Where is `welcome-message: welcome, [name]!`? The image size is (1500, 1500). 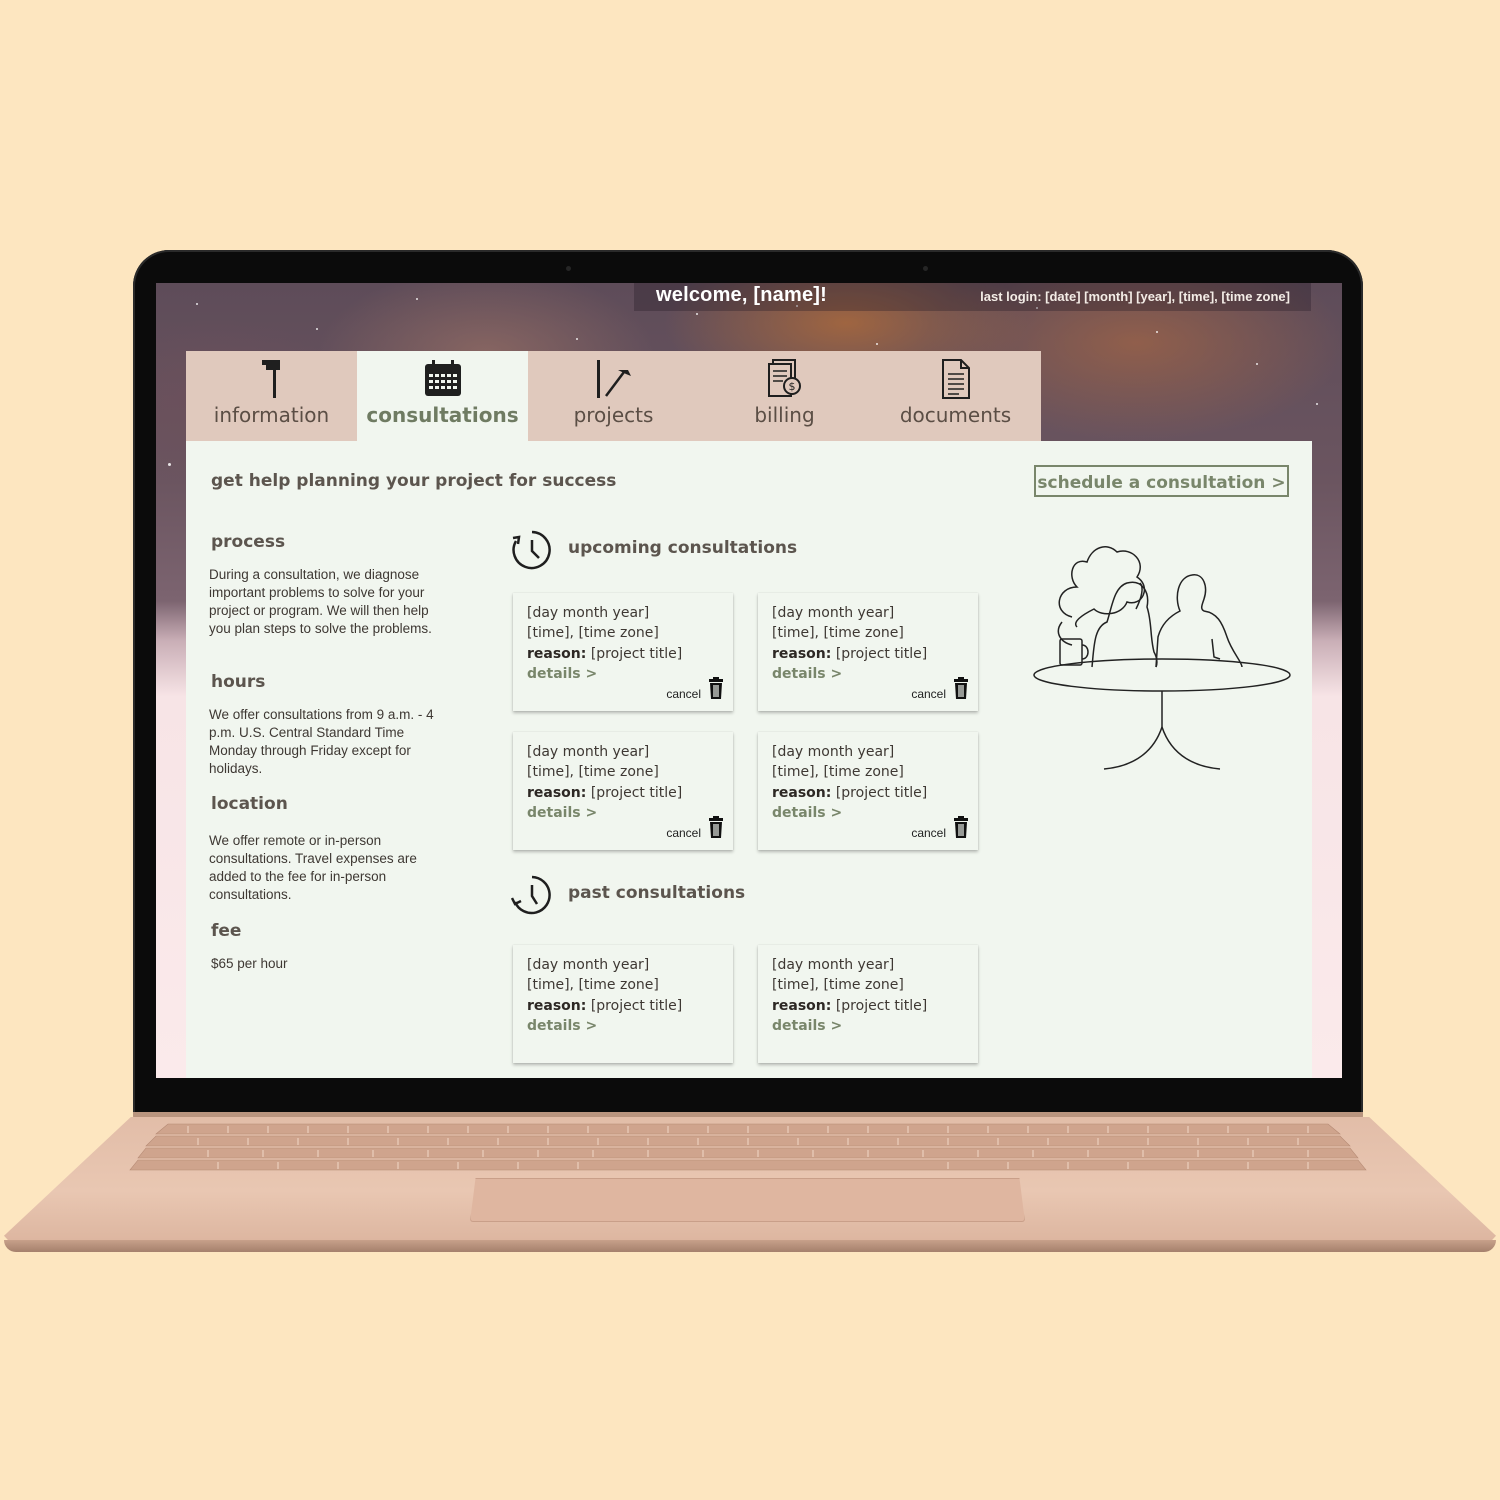 welcome-message: welcome, [name]! is located at coordinates (742, 295).